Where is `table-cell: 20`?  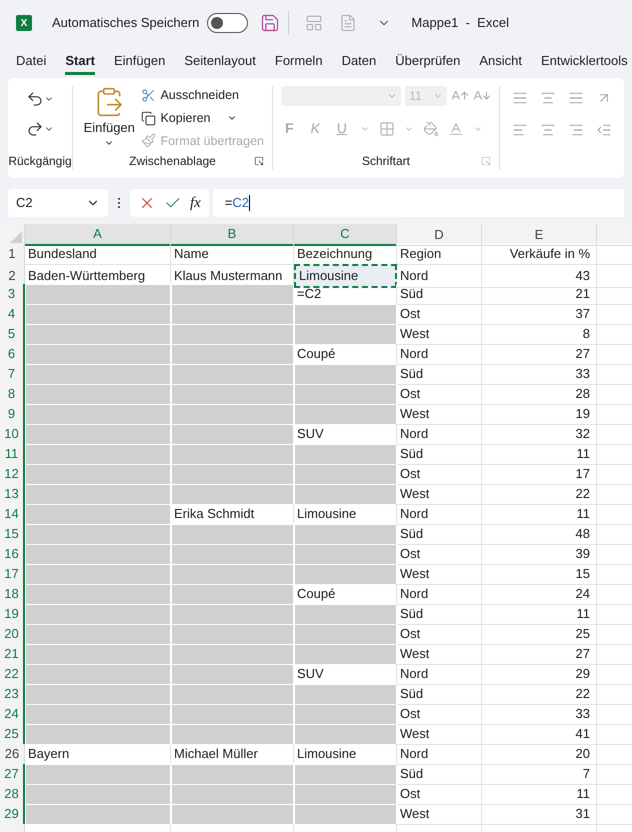
table-cell: 20 is located at coordinates (539, 754).